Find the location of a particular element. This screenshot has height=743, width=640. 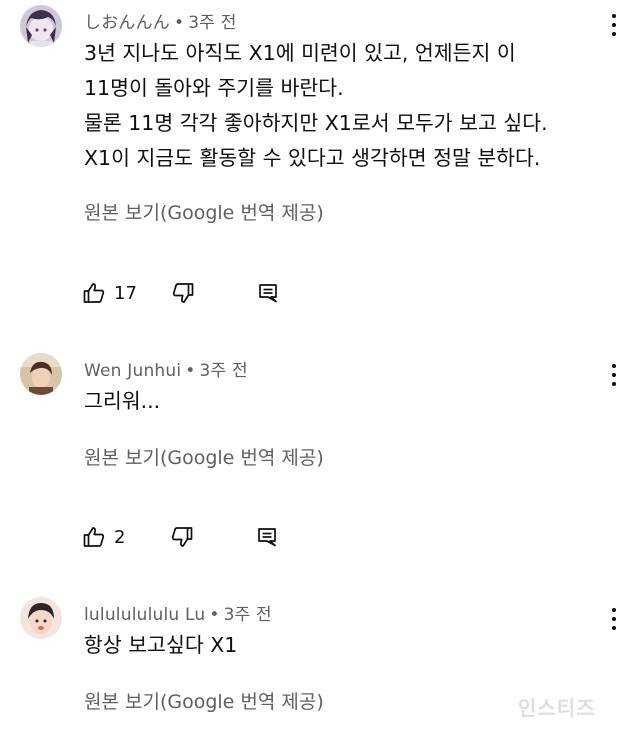

like-button: 2 is located at coordinates (103, 537).